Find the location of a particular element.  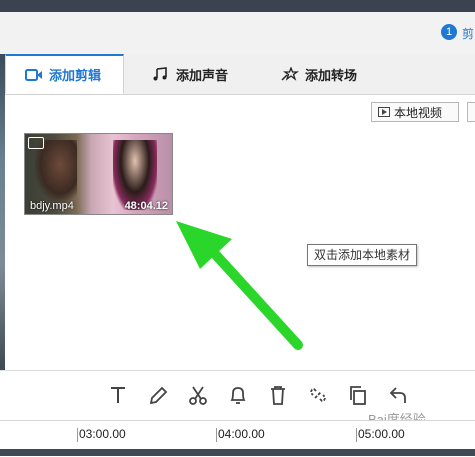

timeline-tick: 05:00.00 is located at coordinates (381, 434).